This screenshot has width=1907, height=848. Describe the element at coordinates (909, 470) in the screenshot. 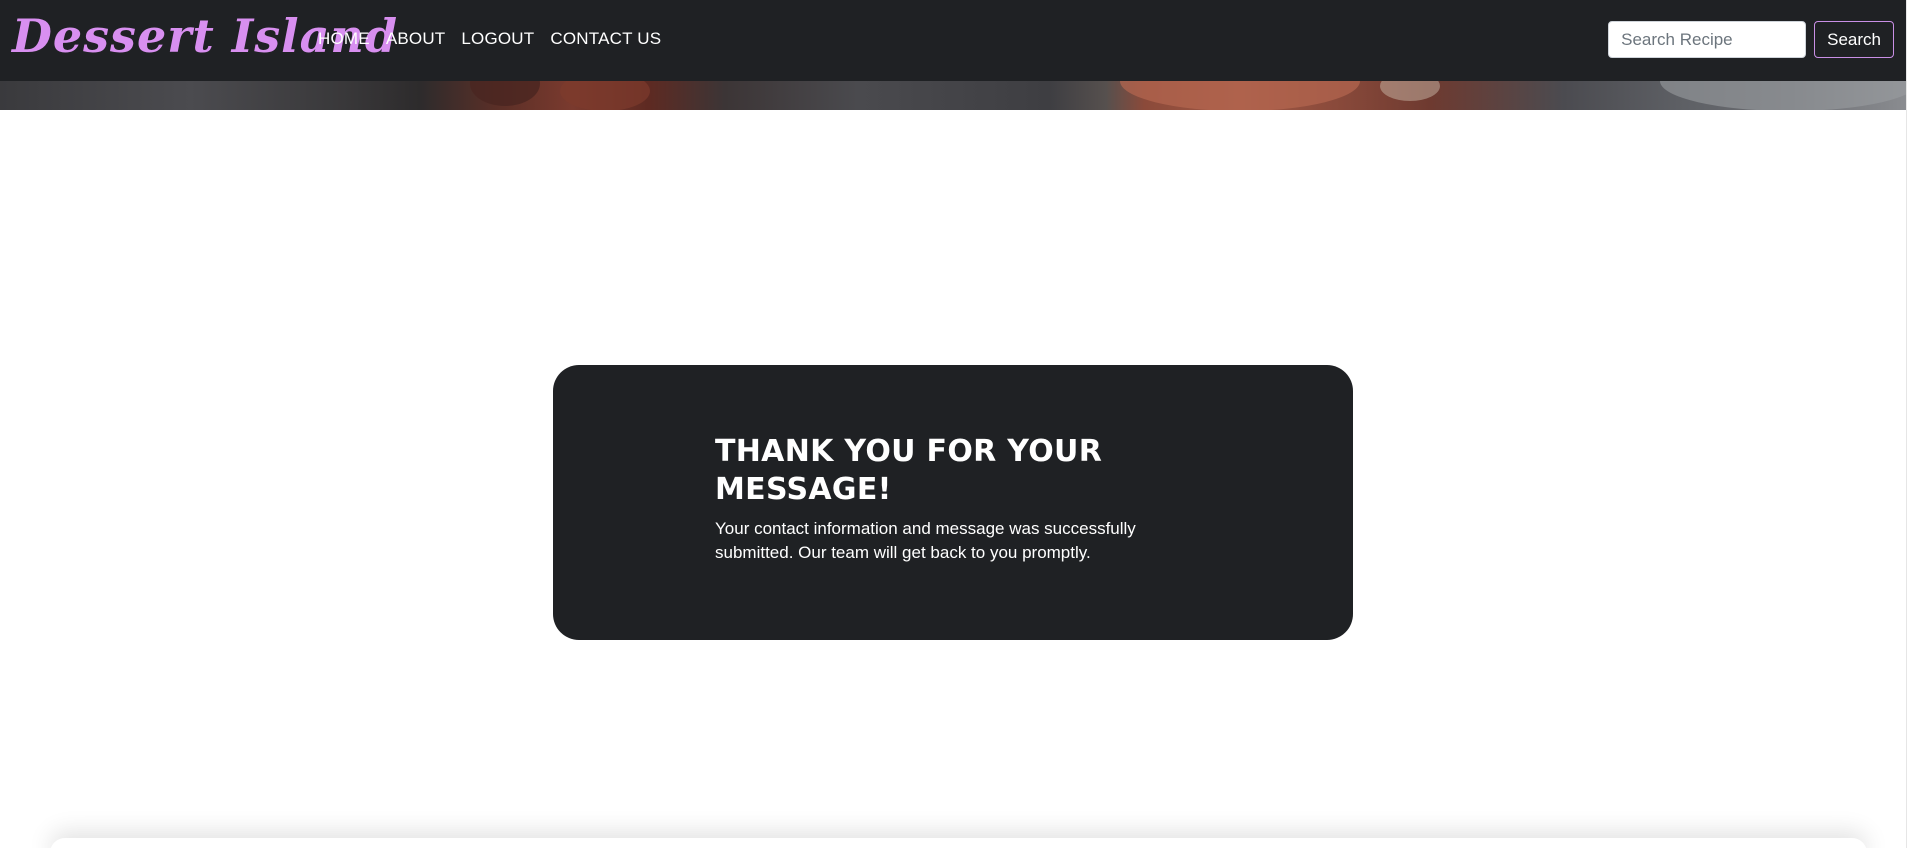

I see `thank-you-title: THANK YOU FOR YOUR MESSAGE!` at that location.